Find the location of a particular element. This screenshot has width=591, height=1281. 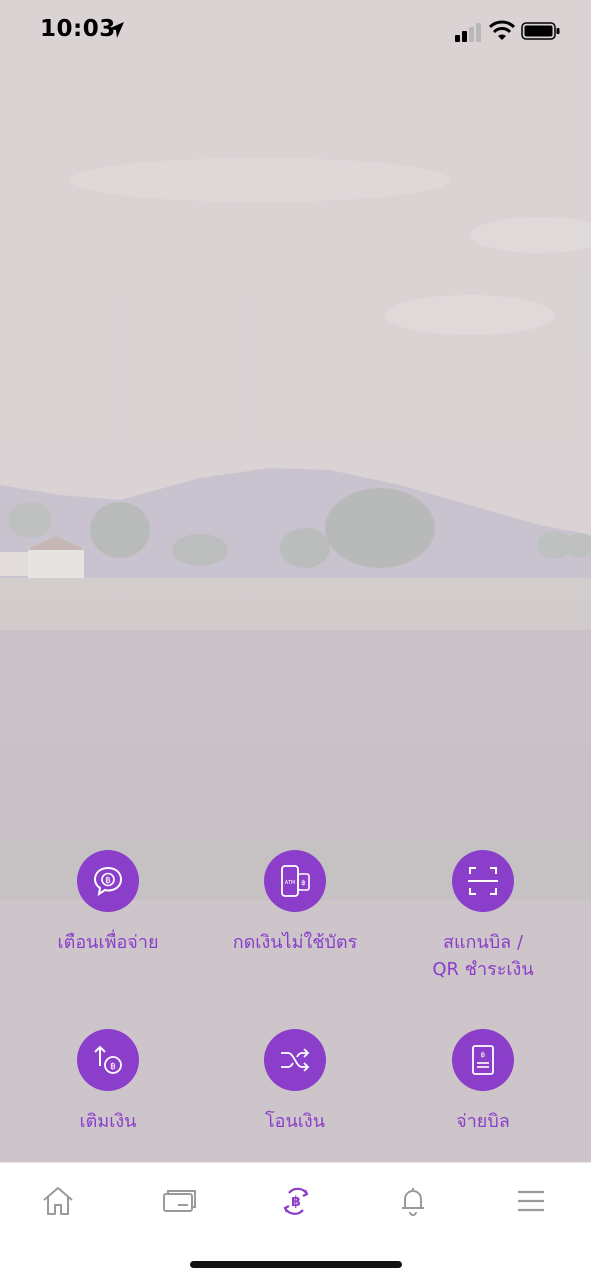

tab-cards is located at coordinates (178, 1201).